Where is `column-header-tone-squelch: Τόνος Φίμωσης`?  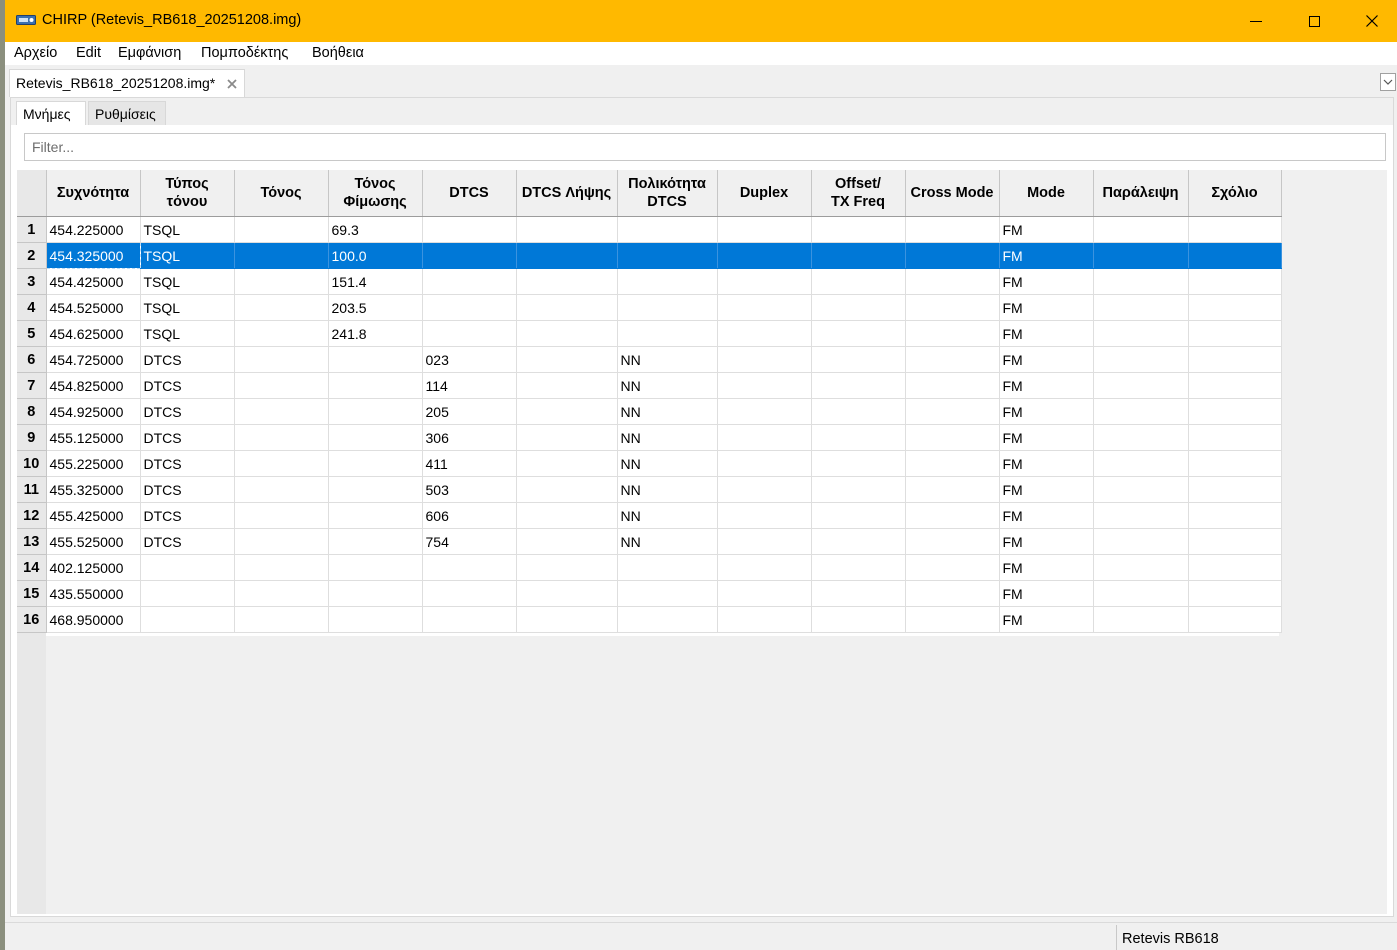
column-header-tone-squelch: Τόνος Φίμωσης is located at coordinates (375, 193).